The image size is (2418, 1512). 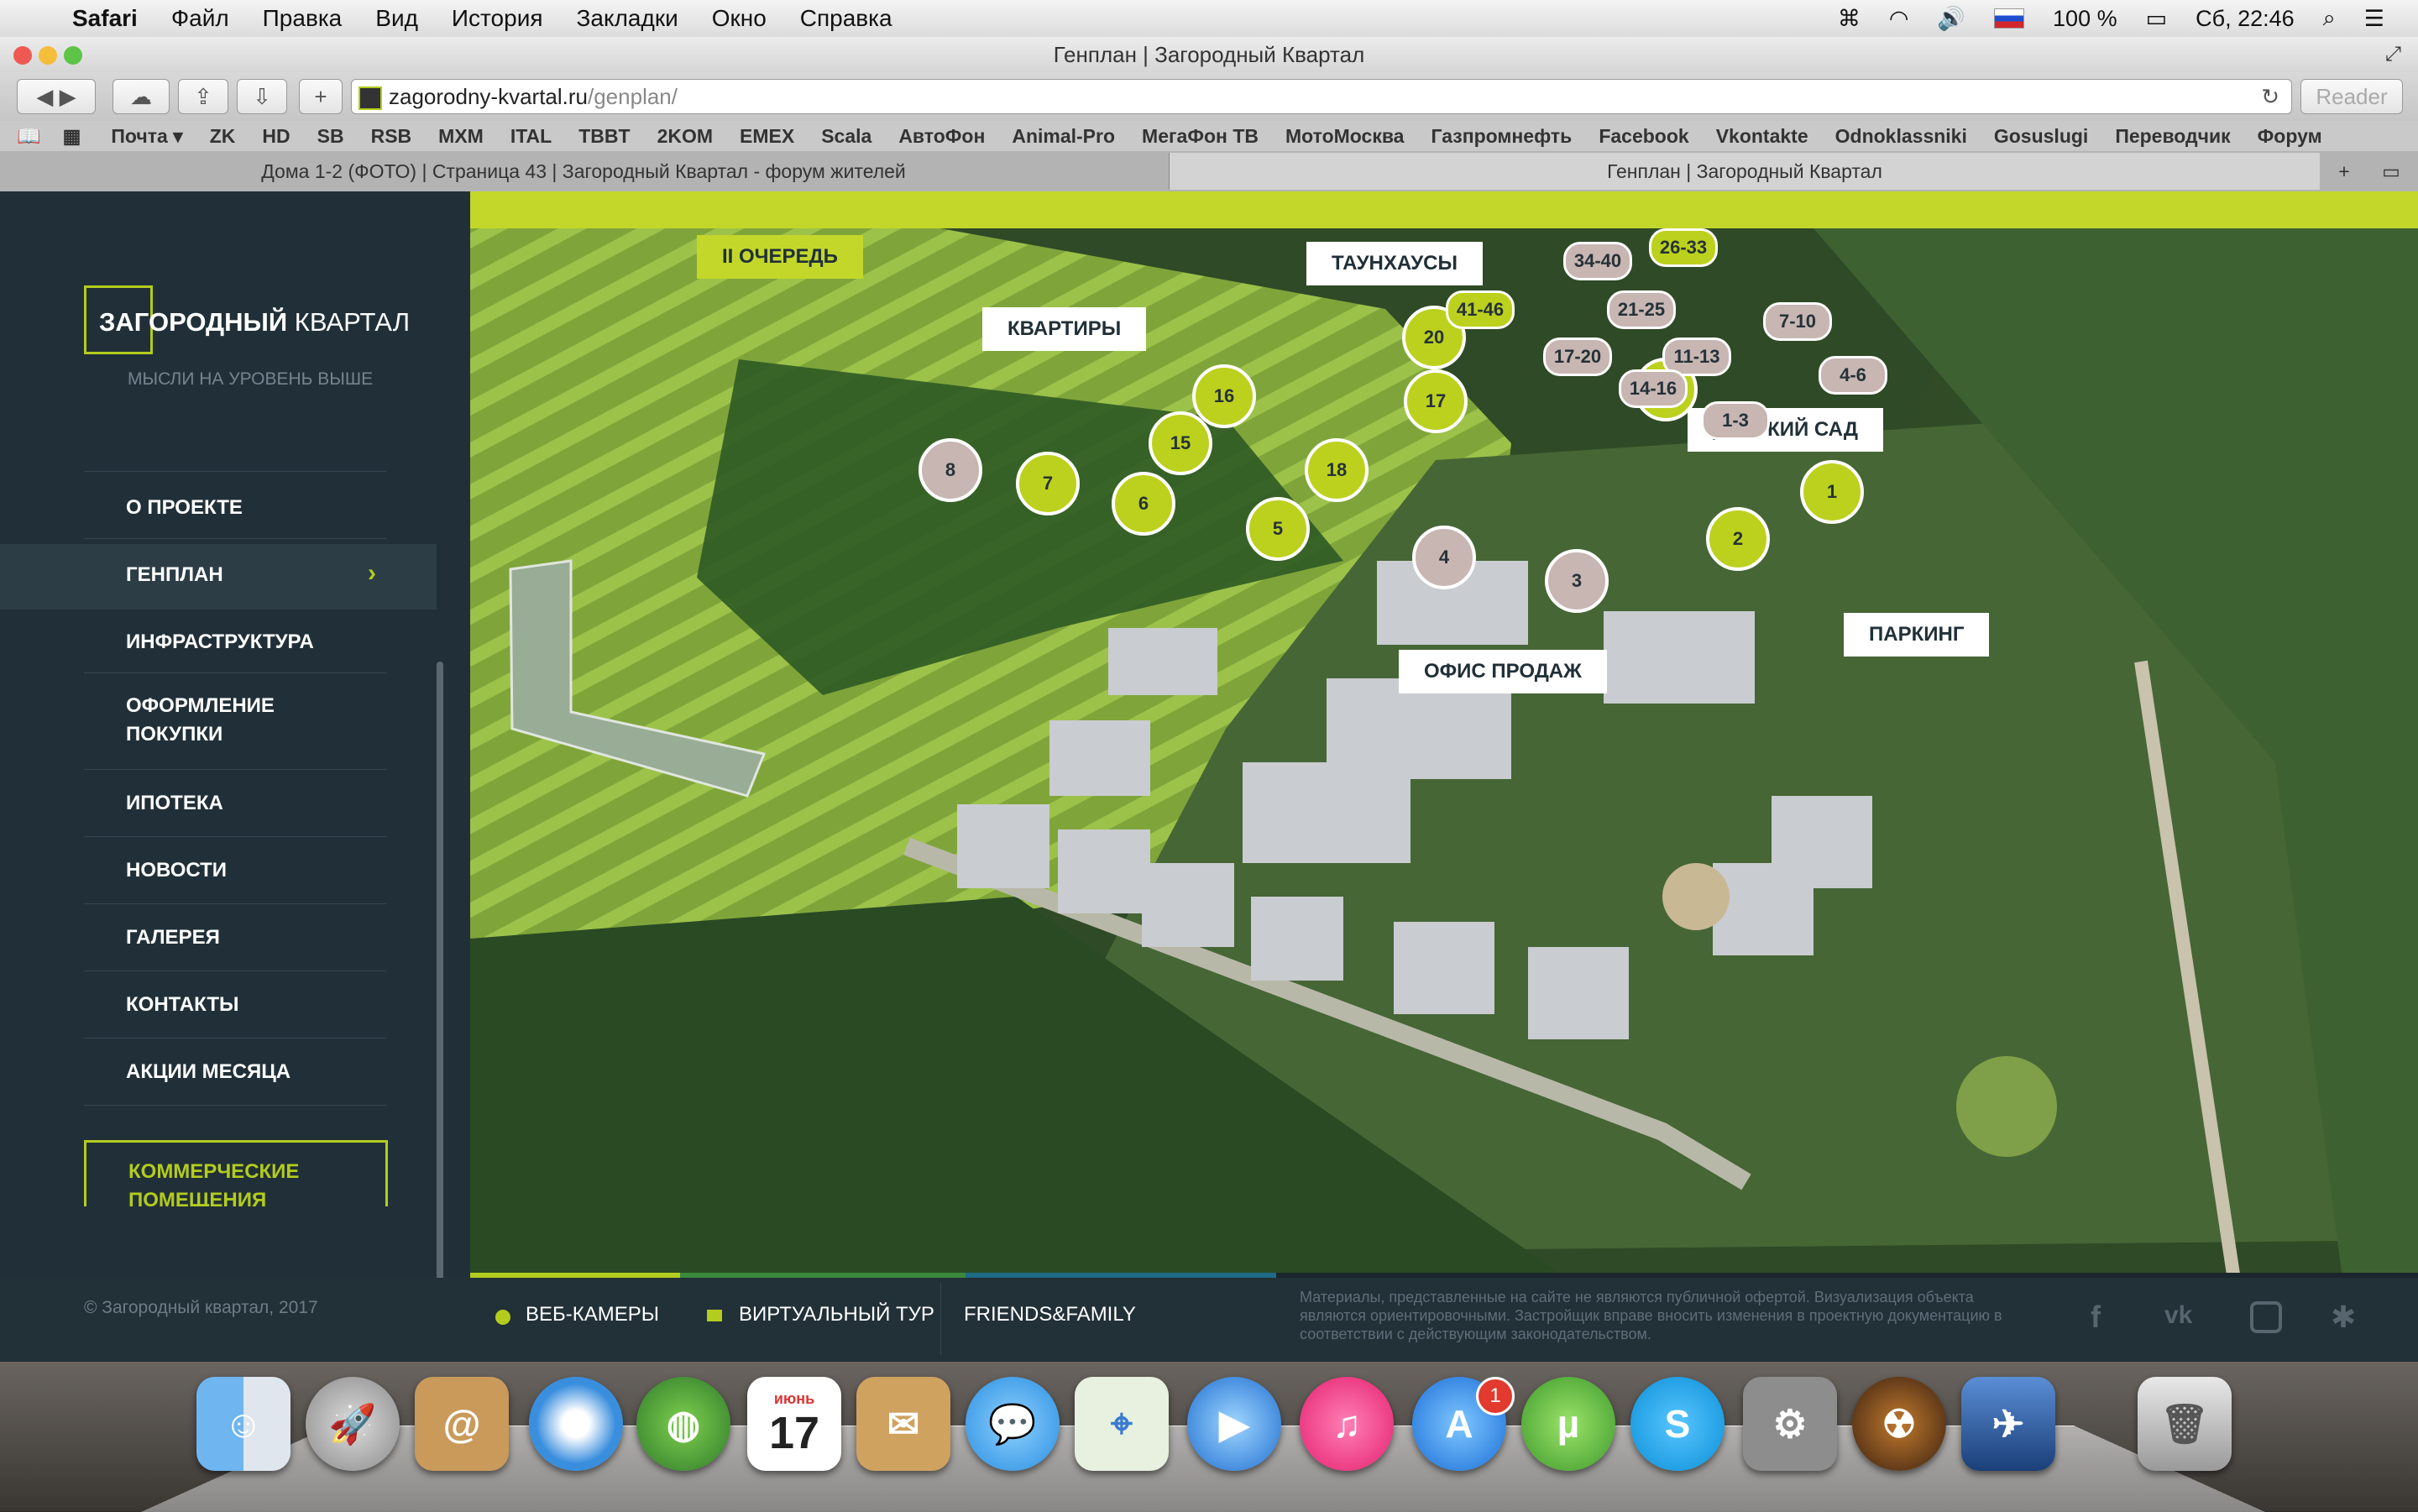 What do you see at coordinates (2344, 171) in the screenshot?
I see `add-tab-icon: +` at bounding box center [2344, 171].